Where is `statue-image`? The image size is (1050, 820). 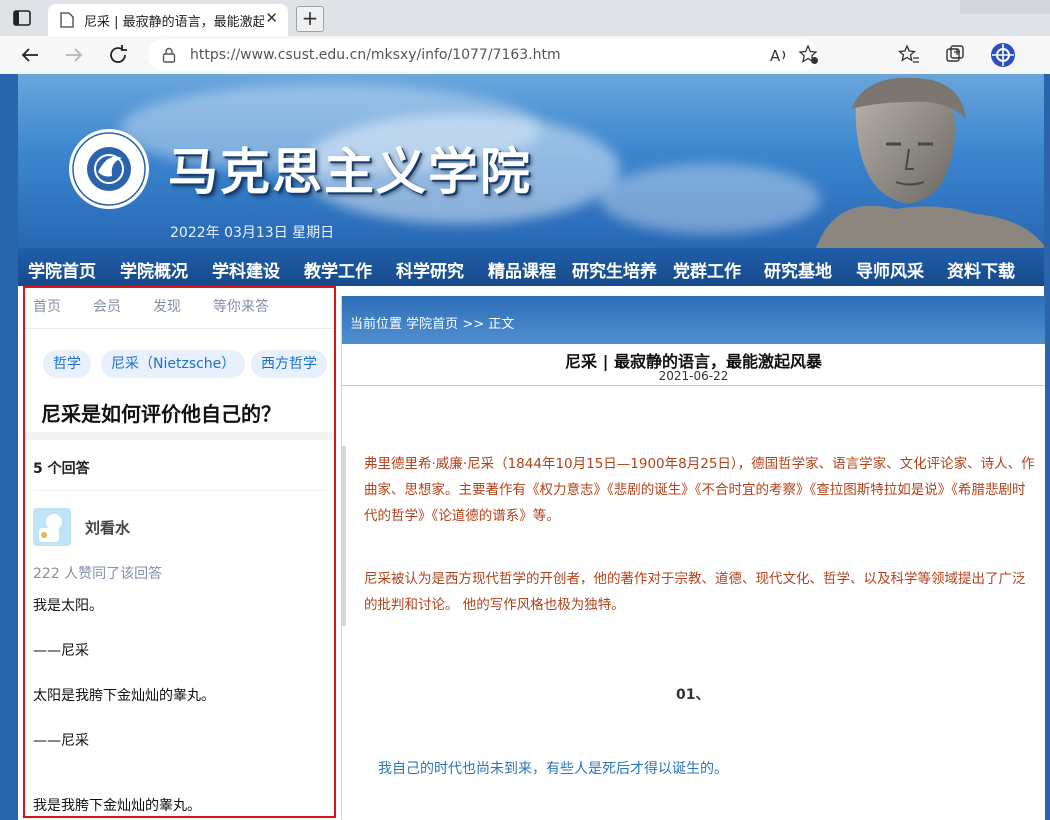
statue-image is located at coordinates (931, 162).